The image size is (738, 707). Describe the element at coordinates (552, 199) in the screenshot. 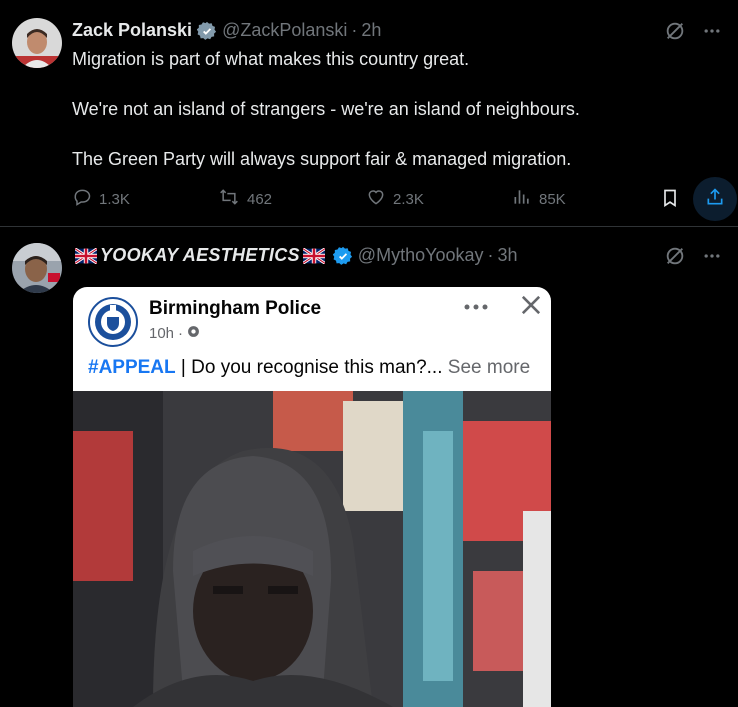

I see `views-count: 85K` at that location.